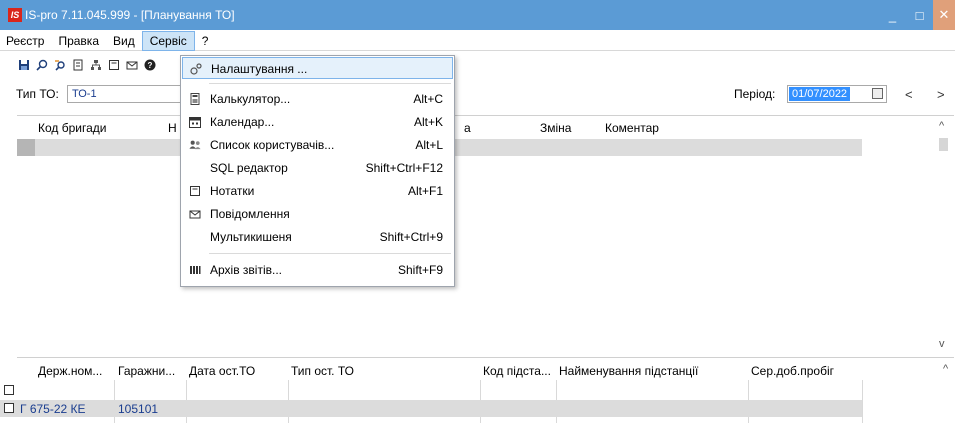 This screenshot has height=423, width=955. What do you see at coordinates (250, 214) in the screenshot?
I see `menu-item-label: Повідомлення` at bounding box center [250, 214].